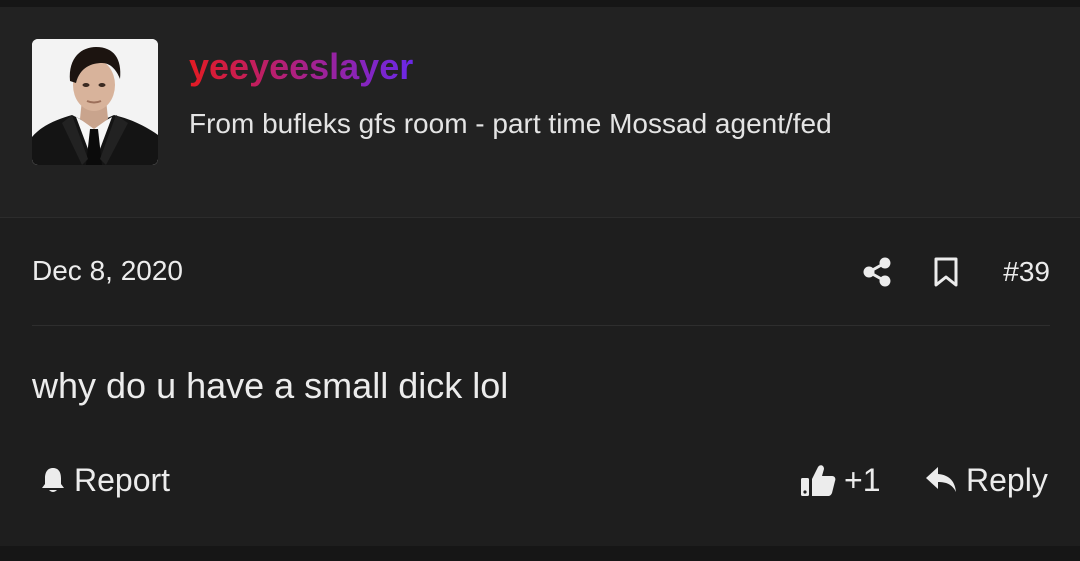 This screenshot has height=561, width=1080. What do you see at coordinates (107, 271) in the screenshot?
I see `post-date: Dec 8, 2020` at bounding box center [107, 271].